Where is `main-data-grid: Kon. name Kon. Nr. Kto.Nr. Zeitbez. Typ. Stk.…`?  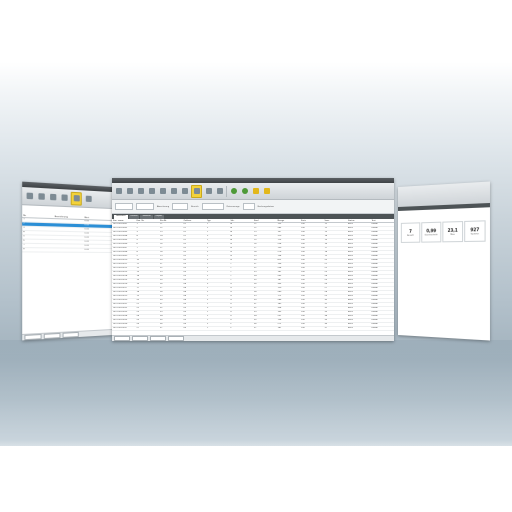 main-data-grid: Kon. name Kon. Nr. Kto.Nr. Zeitbez. Typ. Stk.… is located at coordinates (253, 275).